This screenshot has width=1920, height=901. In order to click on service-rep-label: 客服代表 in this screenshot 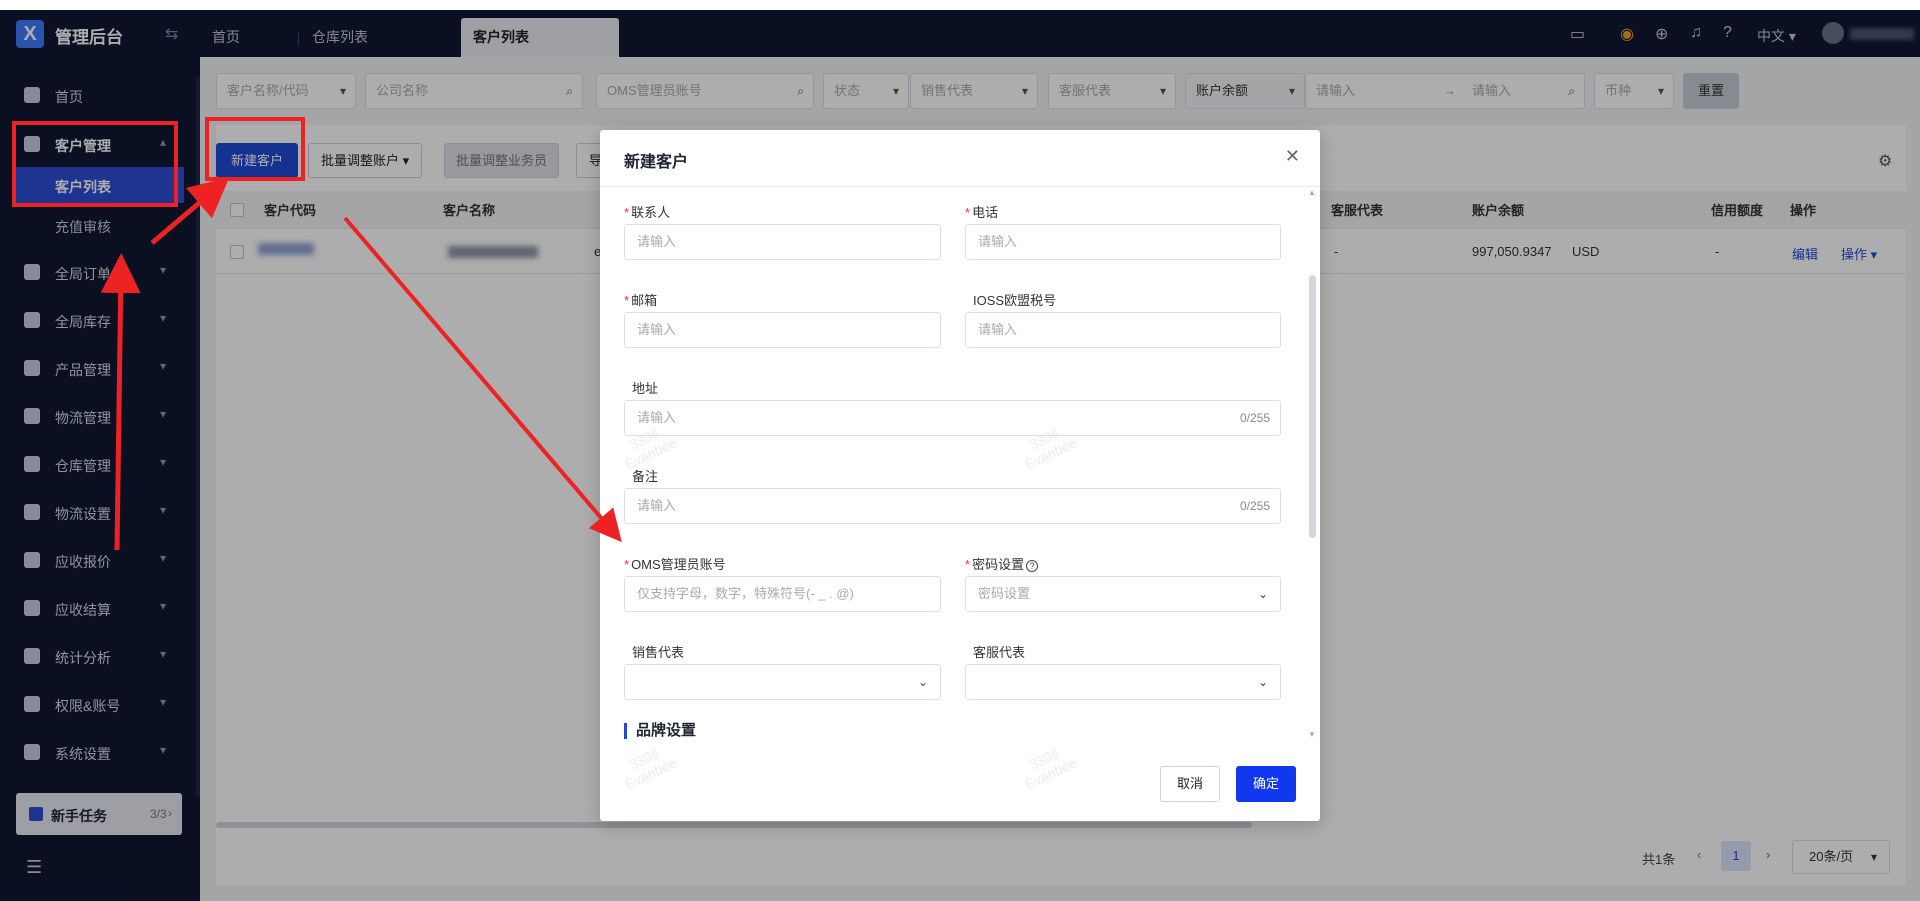, I will do `click(999, 652)`.